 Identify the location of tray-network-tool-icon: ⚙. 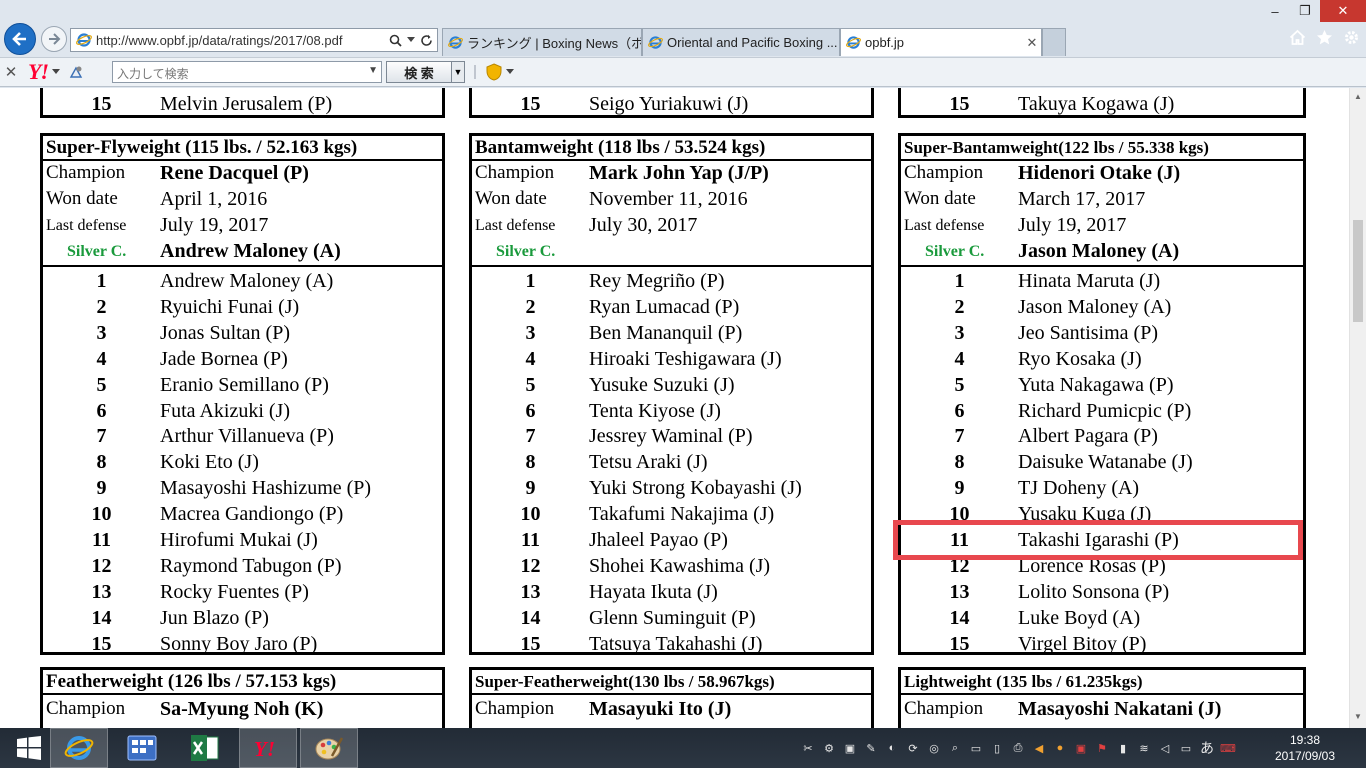
(829, 748).